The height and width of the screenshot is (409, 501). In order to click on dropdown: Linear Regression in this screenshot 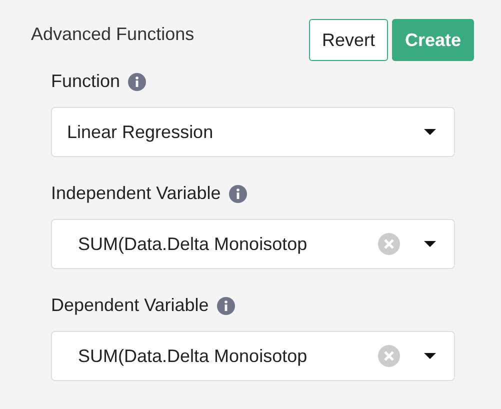, I will do `click(253, 132)`.